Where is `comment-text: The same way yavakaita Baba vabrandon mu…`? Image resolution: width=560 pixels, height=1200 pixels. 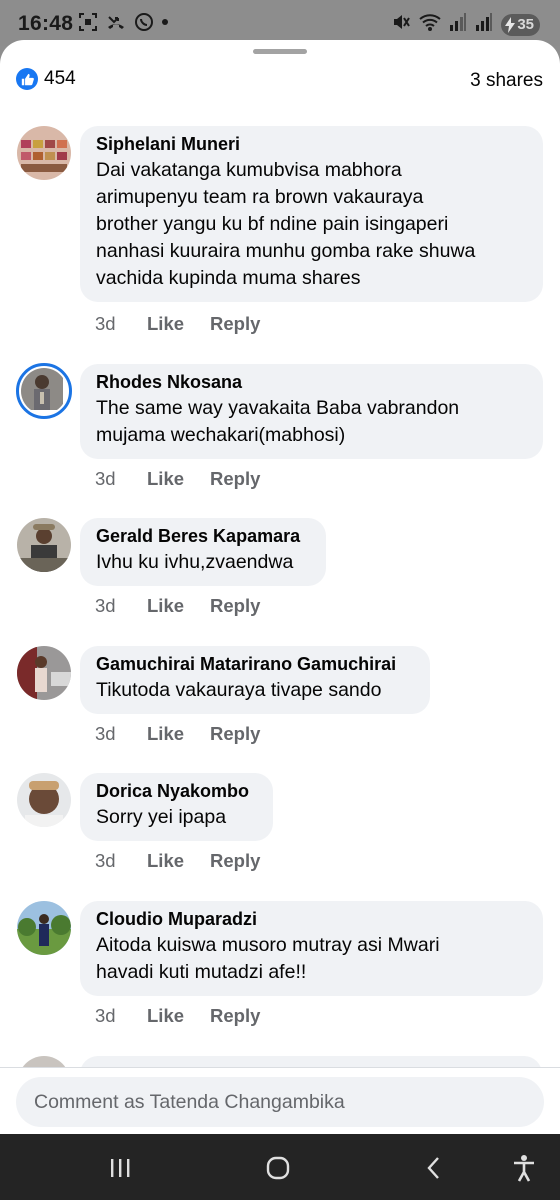 comment-text: The same way yavakaita Baba vabrandon mu… is located at coordinates (278, 421).